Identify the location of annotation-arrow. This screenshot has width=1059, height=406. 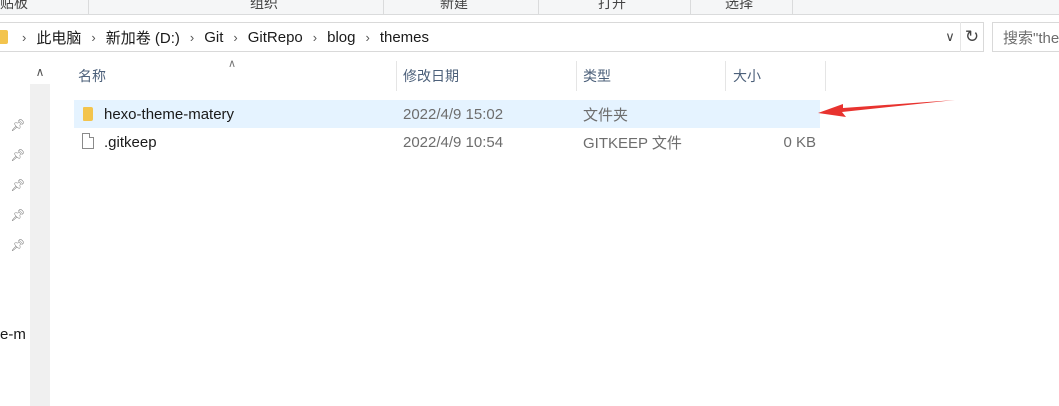
(886, 108).